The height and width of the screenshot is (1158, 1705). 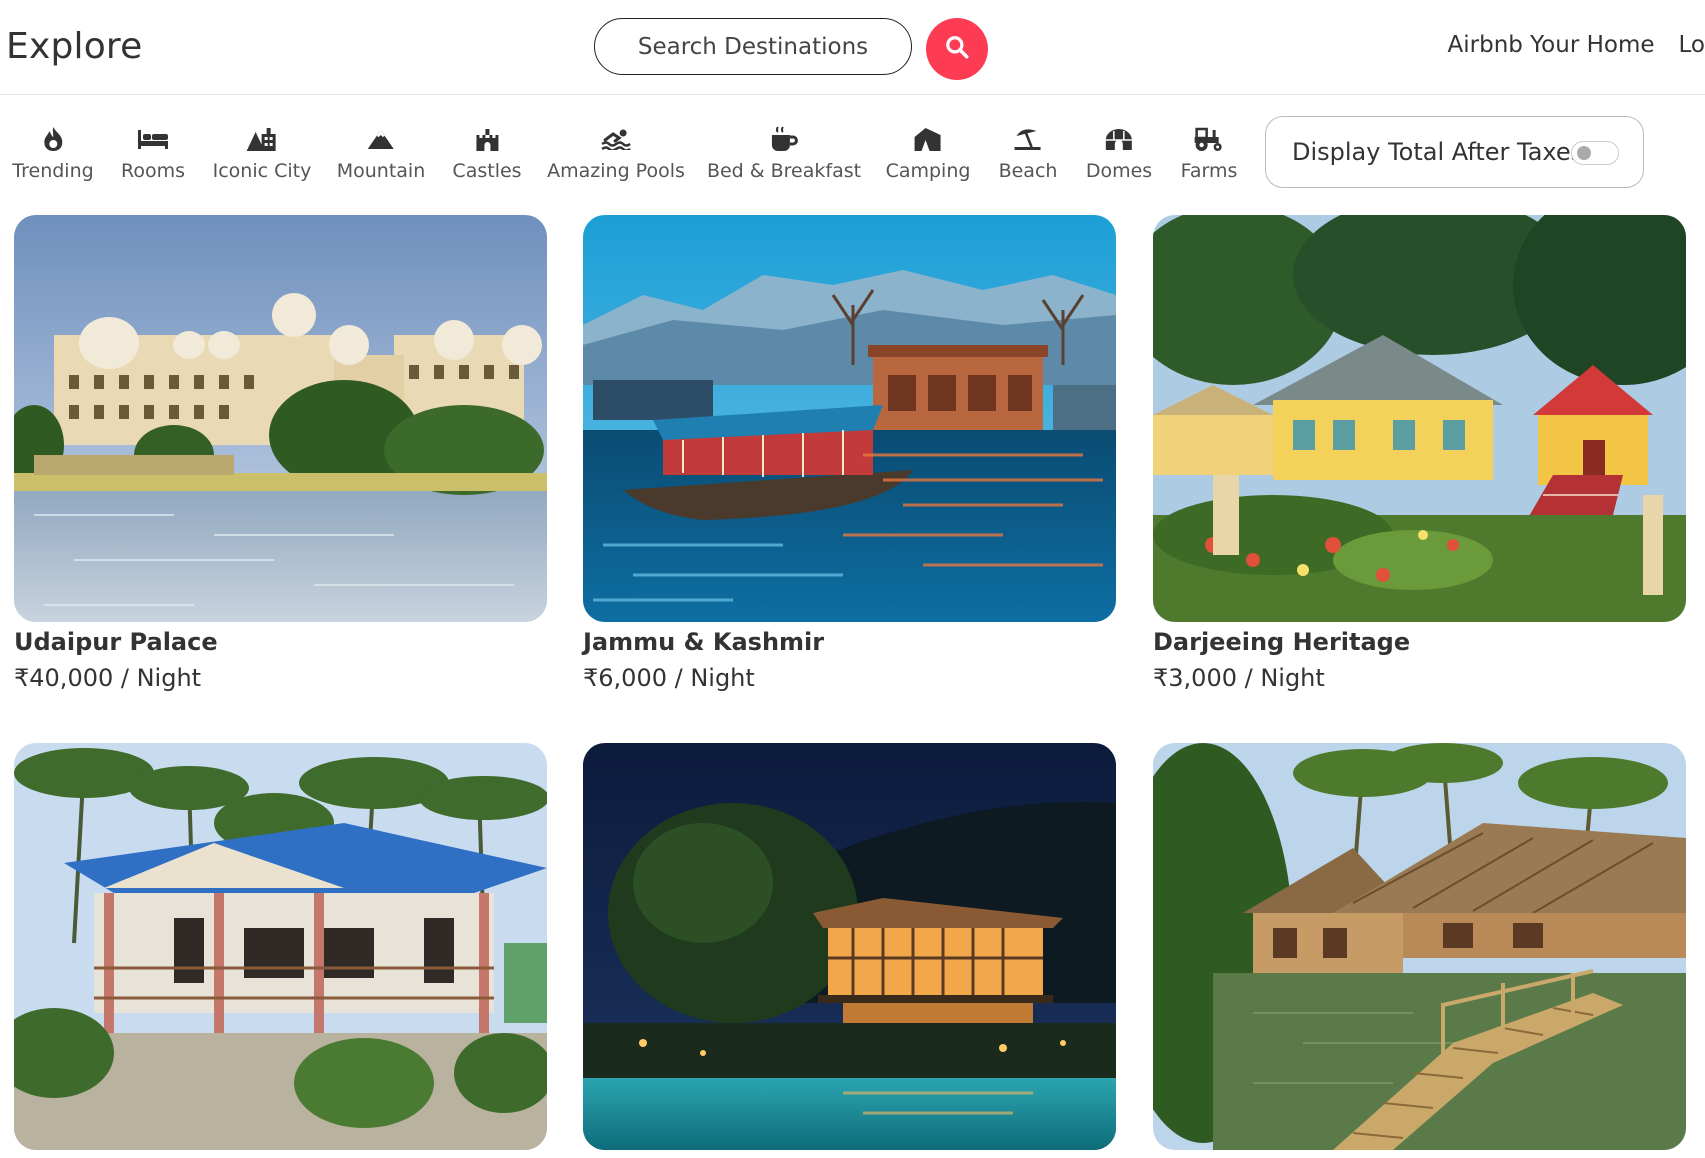 What do you see at coordinates (108, 678) in the screenshot?
I see `listing-price: ₹40,000 / Night` at bounding box center [108, 678].